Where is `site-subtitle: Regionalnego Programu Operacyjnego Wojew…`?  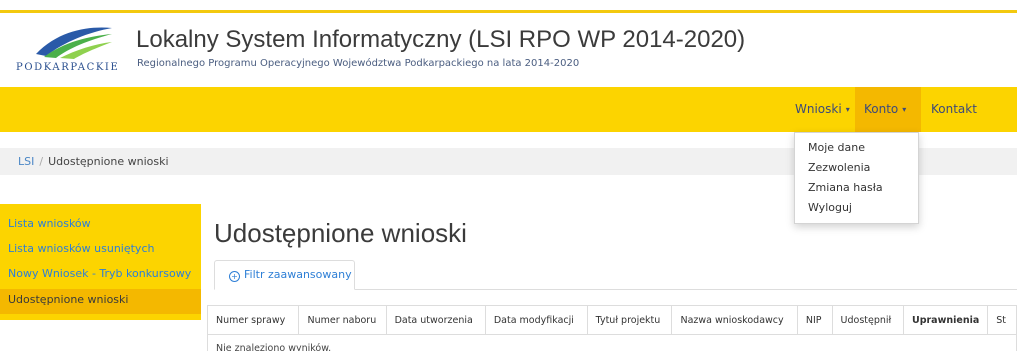
site-subtitle: Regionalnego Programu Operacyjnego Wojew… is located at coordinates (358, 63).